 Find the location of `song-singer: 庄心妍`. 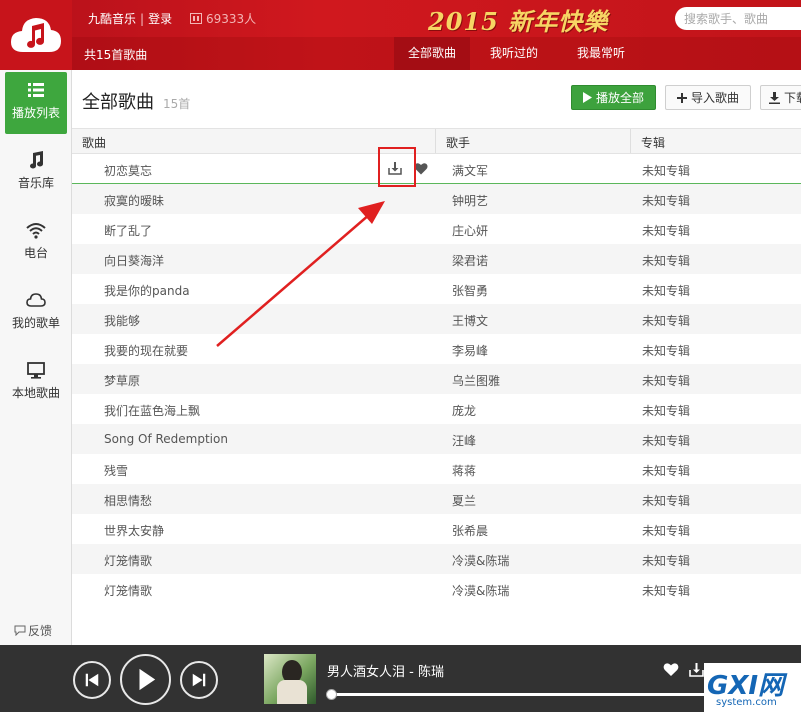

song-singer: 庄心妍 is located at coordinates (470, 230).